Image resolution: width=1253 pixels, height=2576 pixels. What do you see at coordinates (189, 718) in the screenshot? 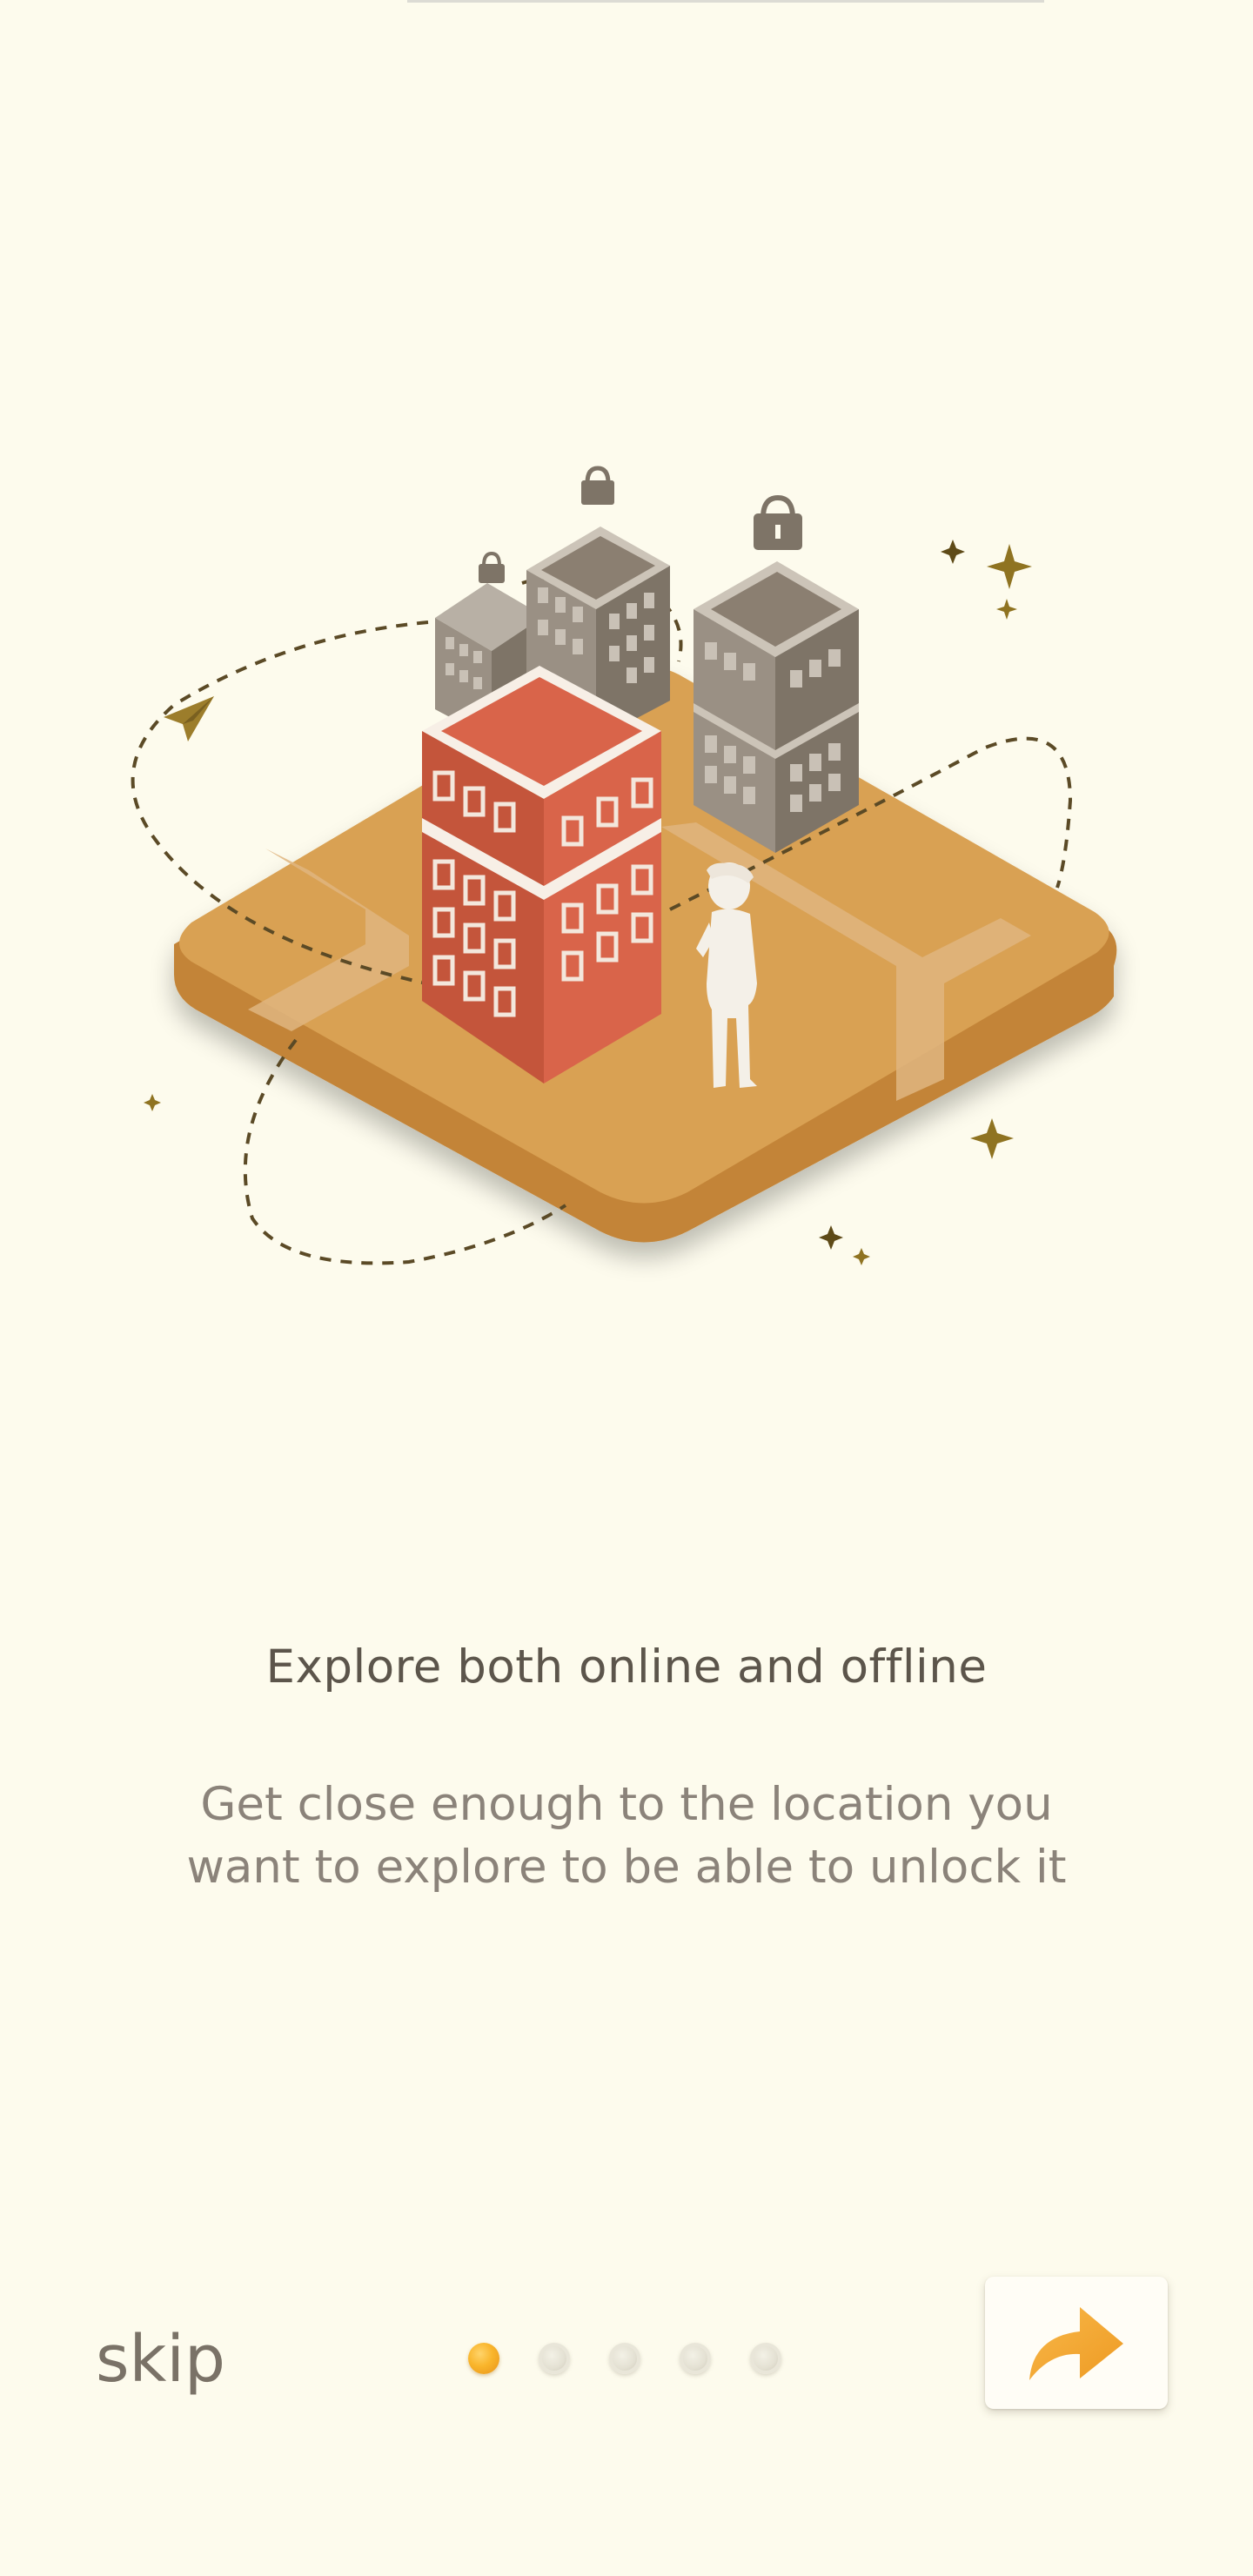
I see `paper-plane-icon` at bounding box center [189, 718].